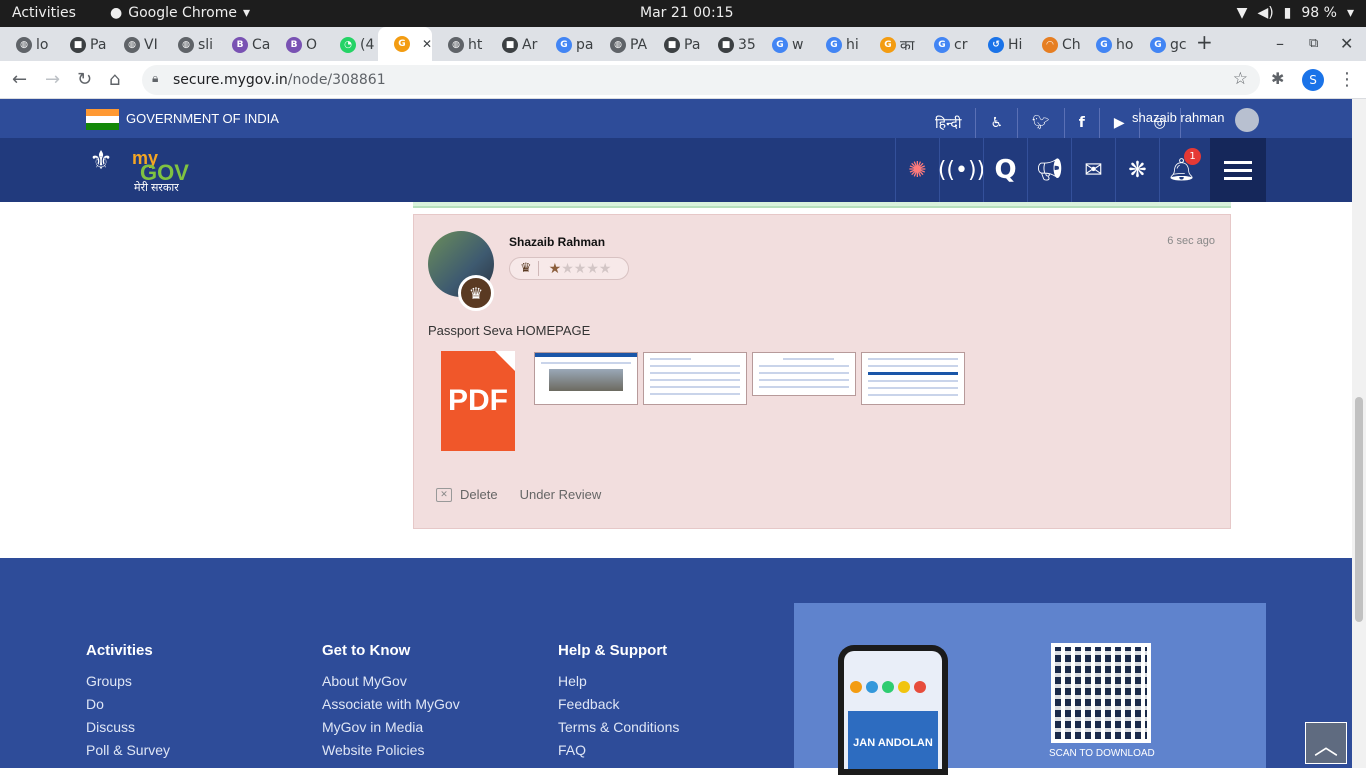 The height and width of the screenshot is (775, 1366). I want to click on megaphone-icon: 📢︎, so click(1049, 170).